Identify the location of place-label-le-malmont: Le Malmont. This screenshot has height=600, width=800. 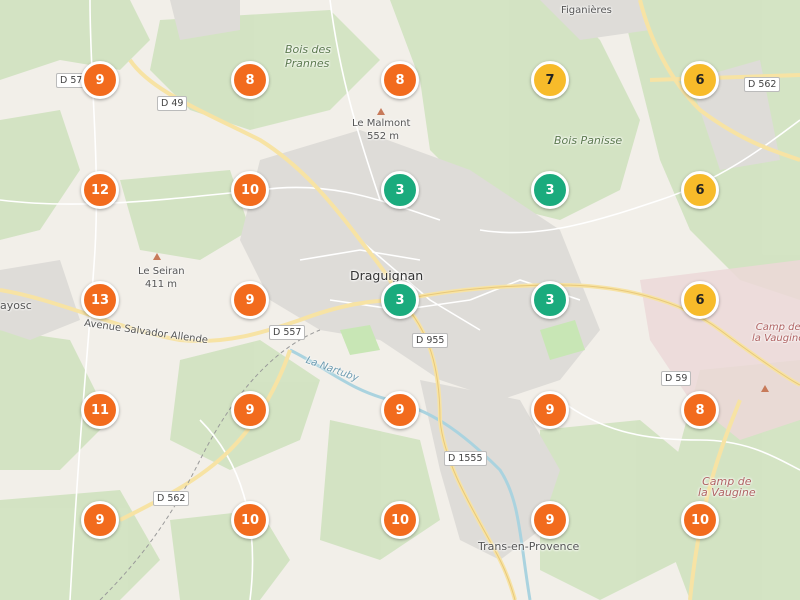
(381, 123).